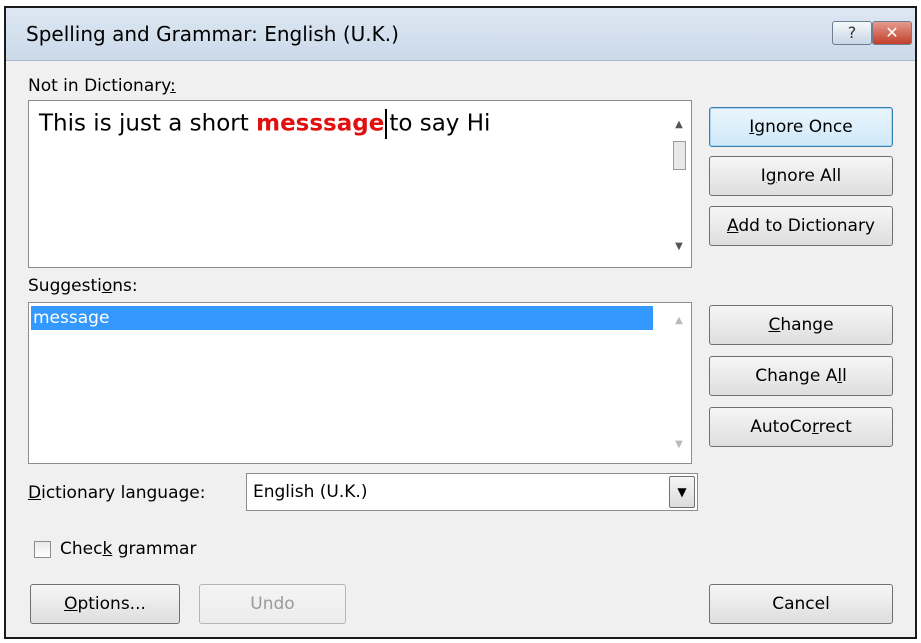 Image resolution: width=921 pixels, height=643 pixels. What do you see at coordinates (679, 383) in the screenshot?
I see `suggestions-scrollbar: ▲ ▼` at bounding box center [679, 383].